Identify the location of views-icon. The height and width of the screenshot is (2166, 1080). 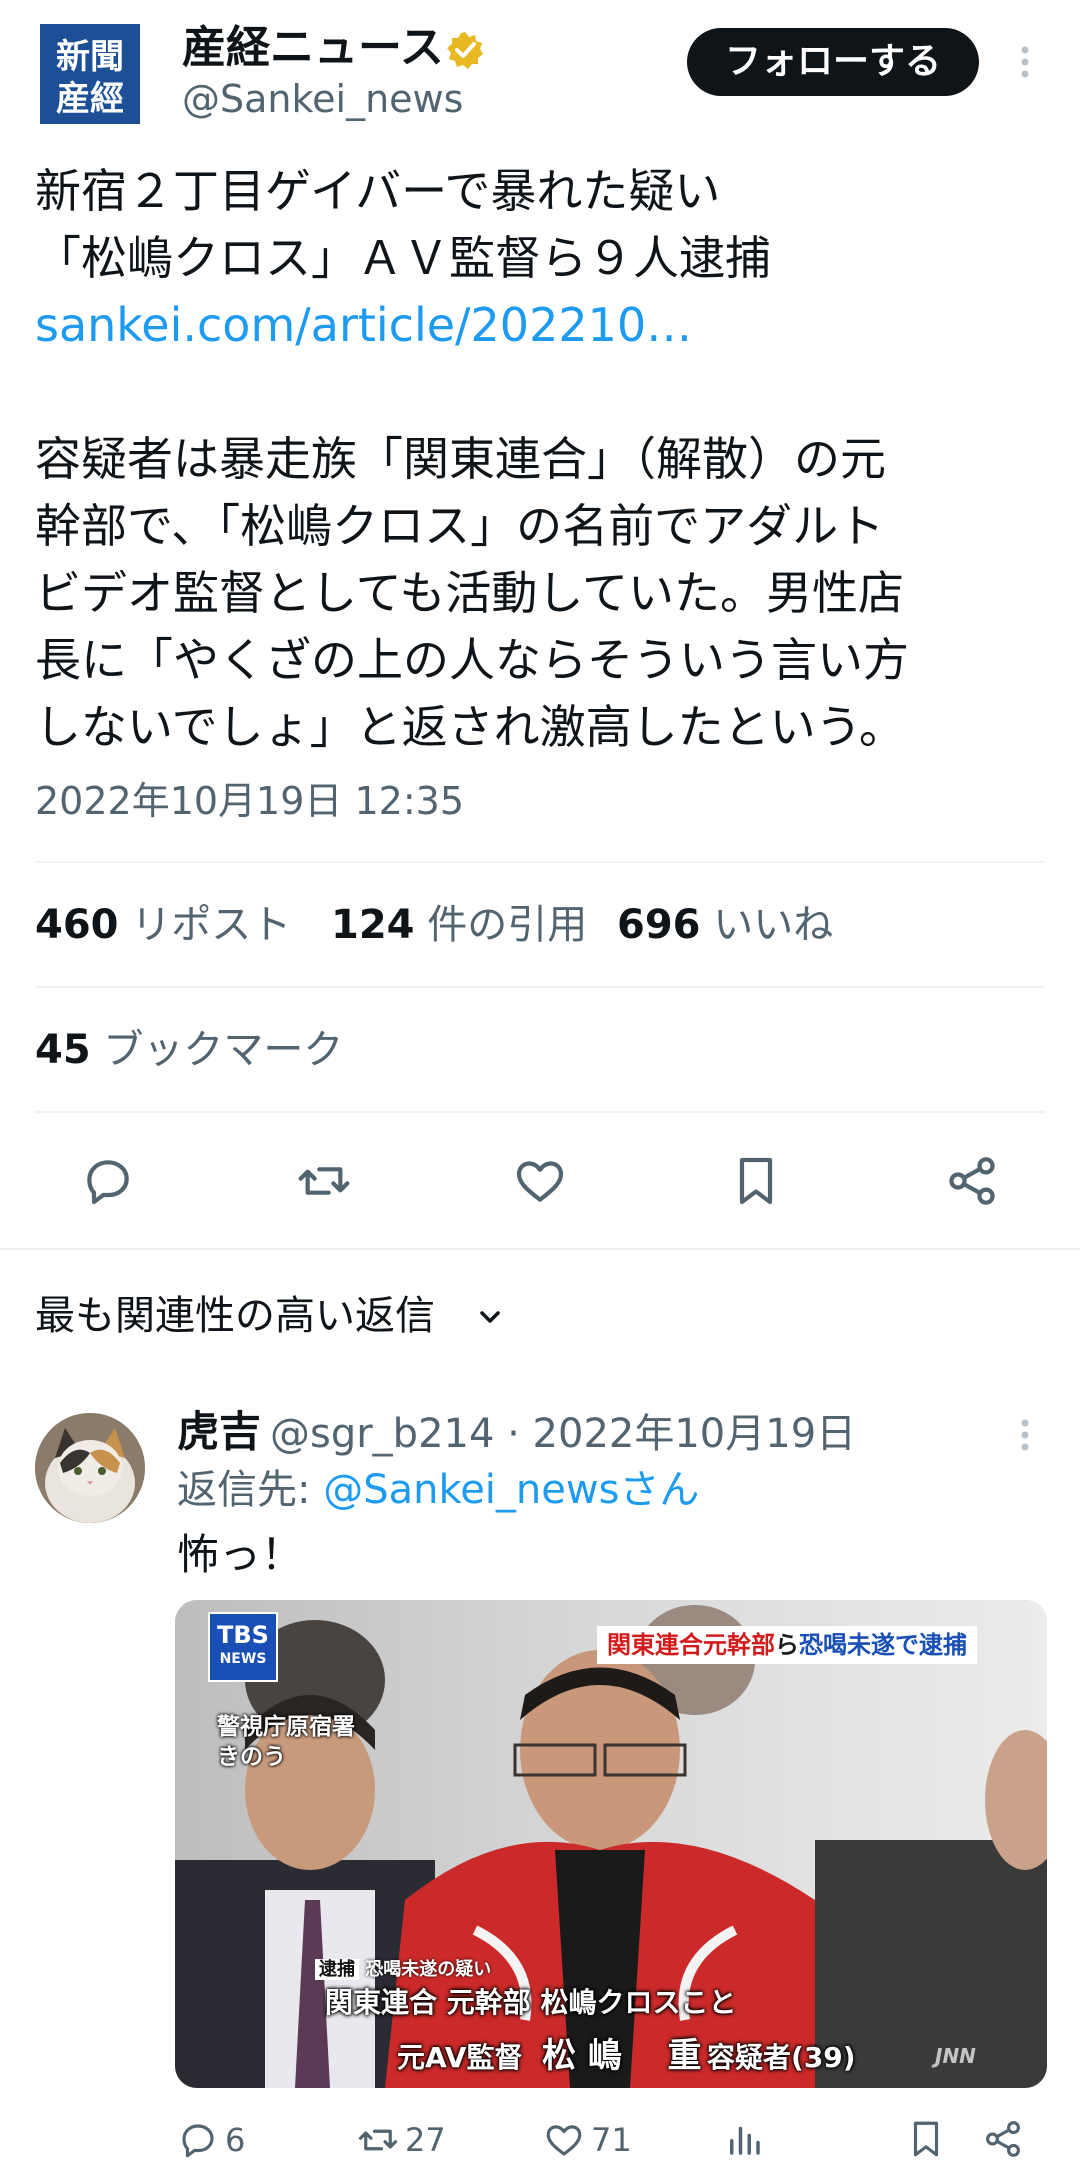
(745, 2140).